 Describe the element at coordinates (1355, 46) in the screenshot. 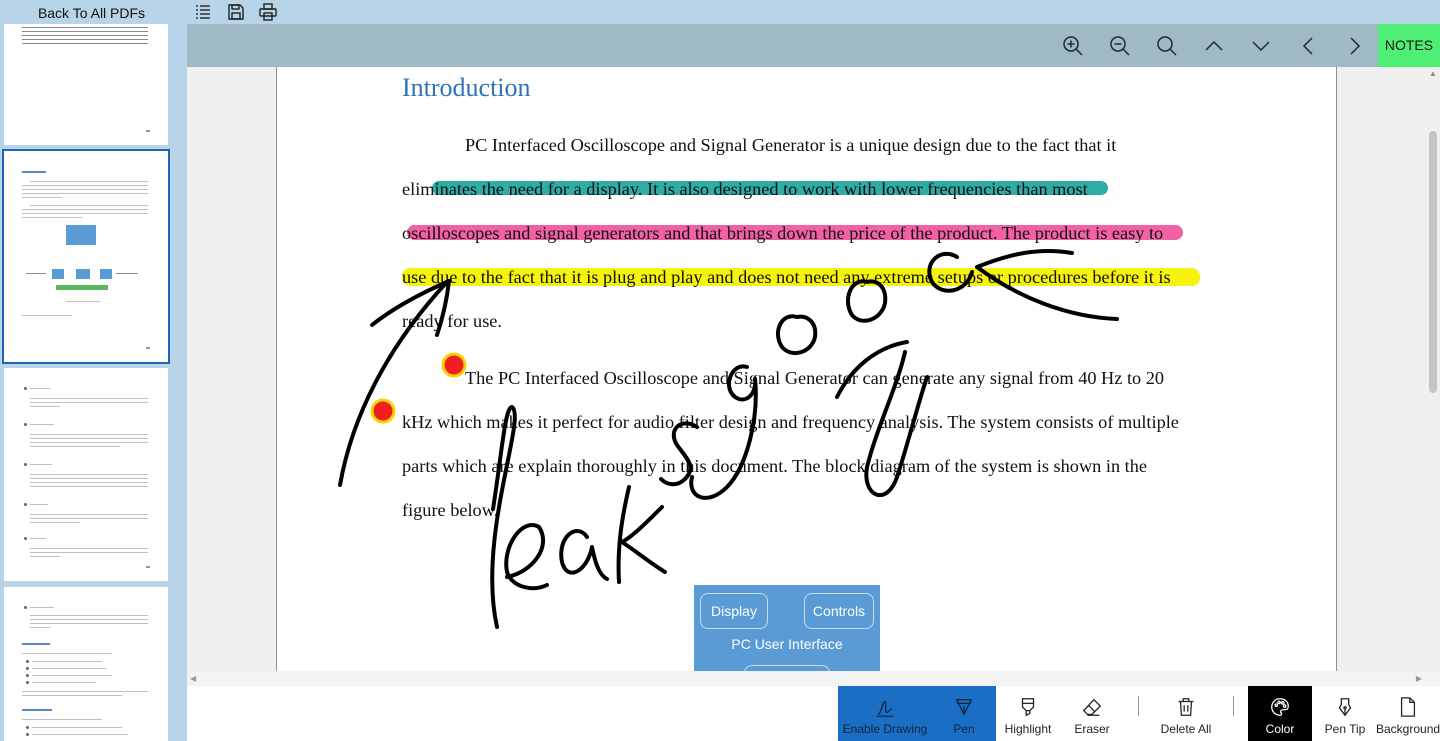

I see `chevron-right-icon` at that location.